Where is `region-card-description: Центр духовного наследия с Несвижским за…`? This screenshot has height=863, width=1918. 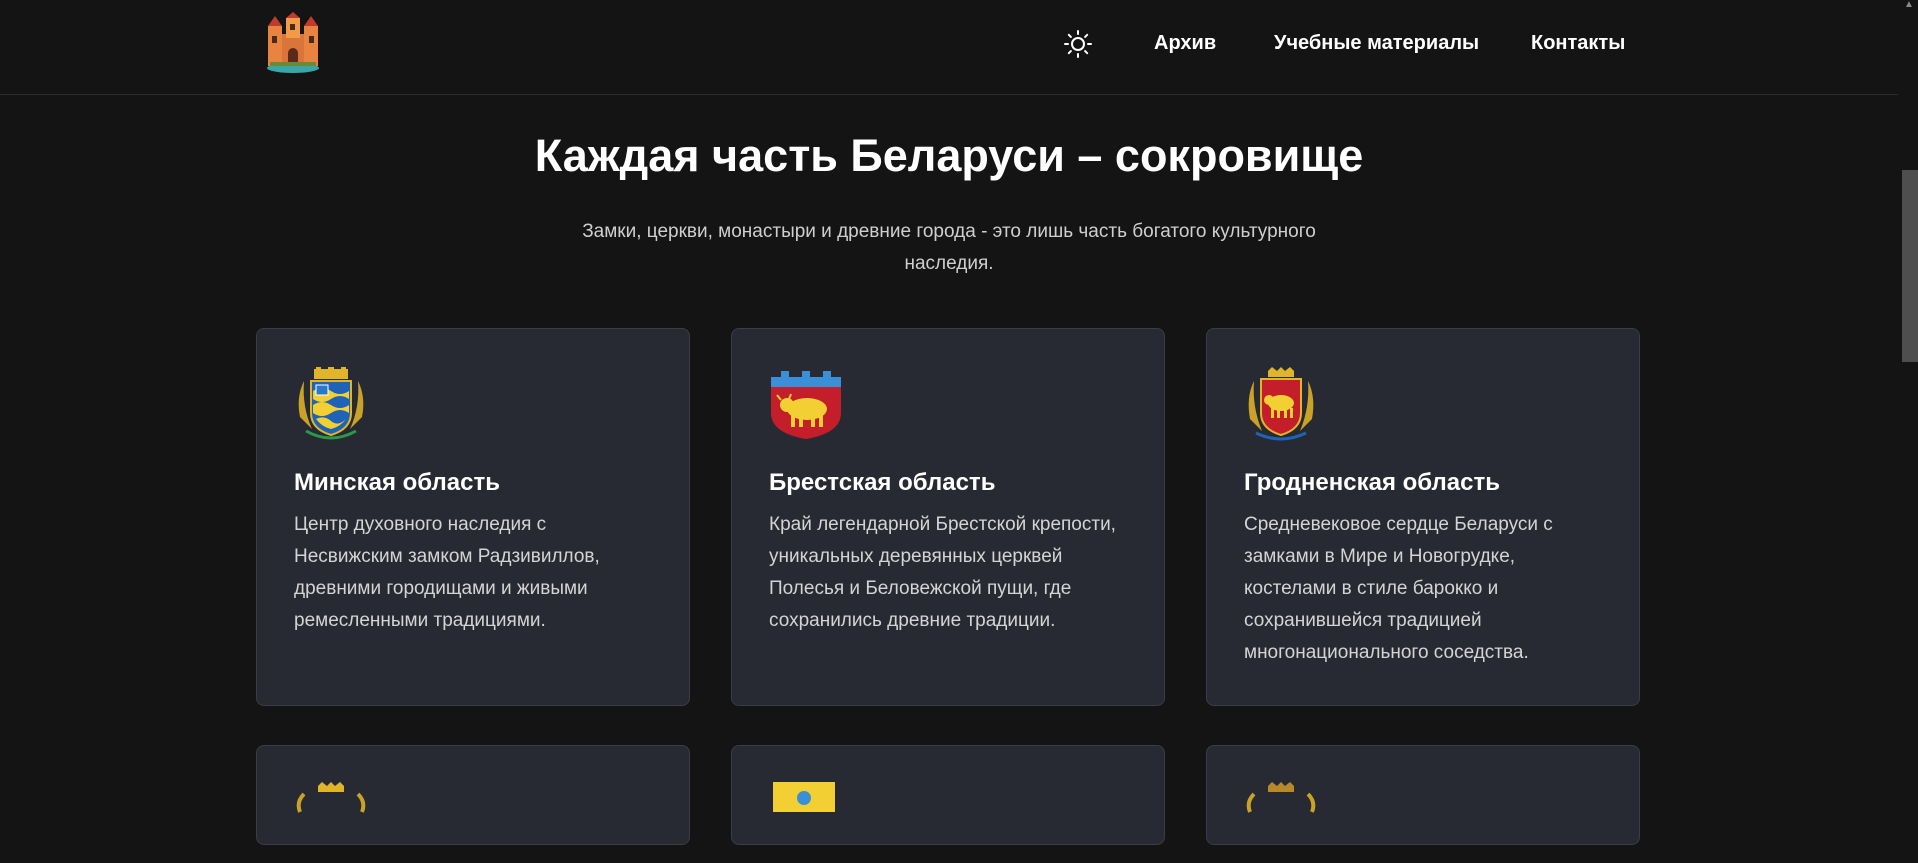 region-card-description: Центр духовного наследия с Несвижским за… is located at coordinates (447, 572).